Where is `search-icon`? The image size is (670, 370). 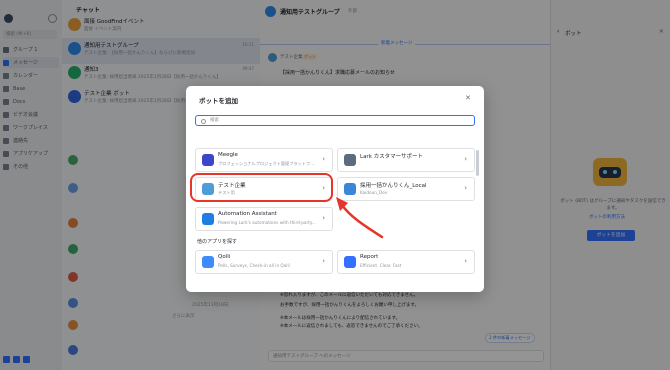
search-icon is located at coordinates (203, 121).